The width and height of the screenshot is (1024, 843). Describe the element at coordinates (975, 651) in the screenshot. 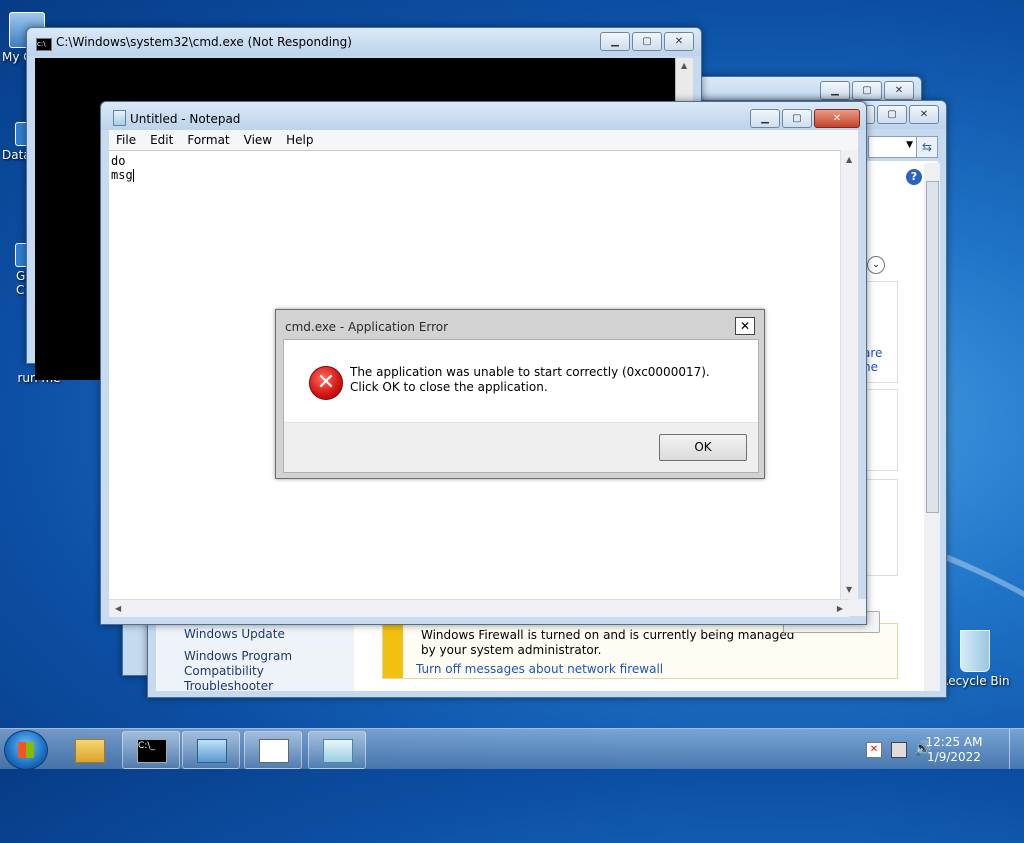

I see `recycle-bin-icon` at that location.